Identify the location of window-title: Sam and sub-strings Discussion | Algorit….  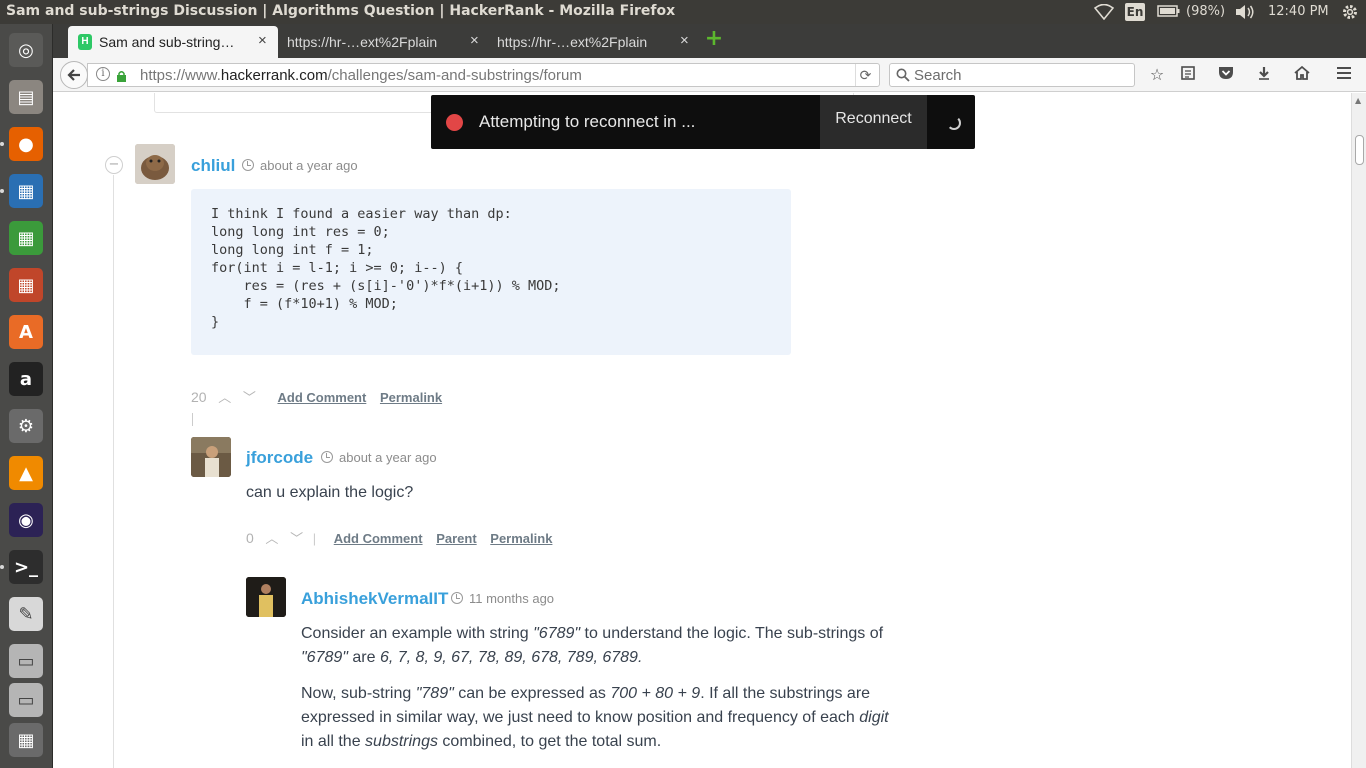
(341, 11).